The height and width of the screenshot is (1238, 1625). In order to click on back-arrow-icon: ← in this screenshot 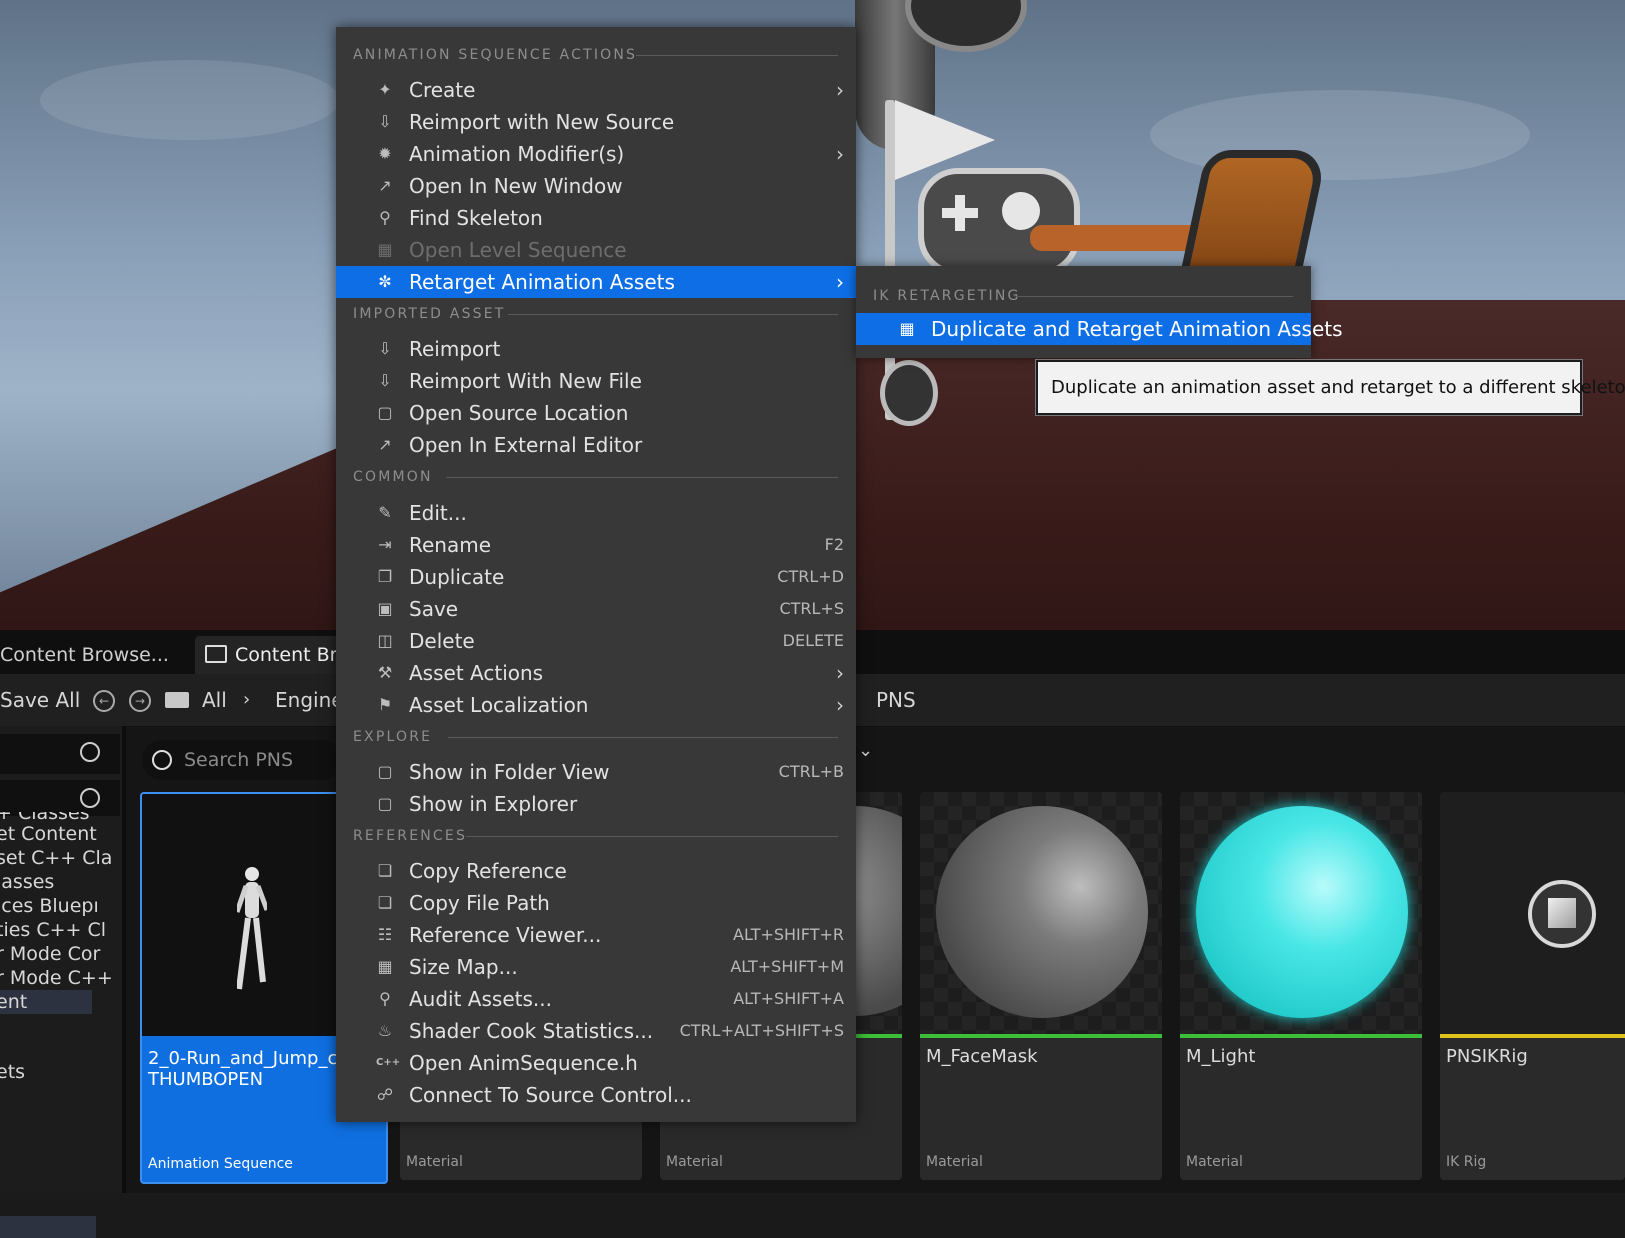, I will do `click(104, 701)`.